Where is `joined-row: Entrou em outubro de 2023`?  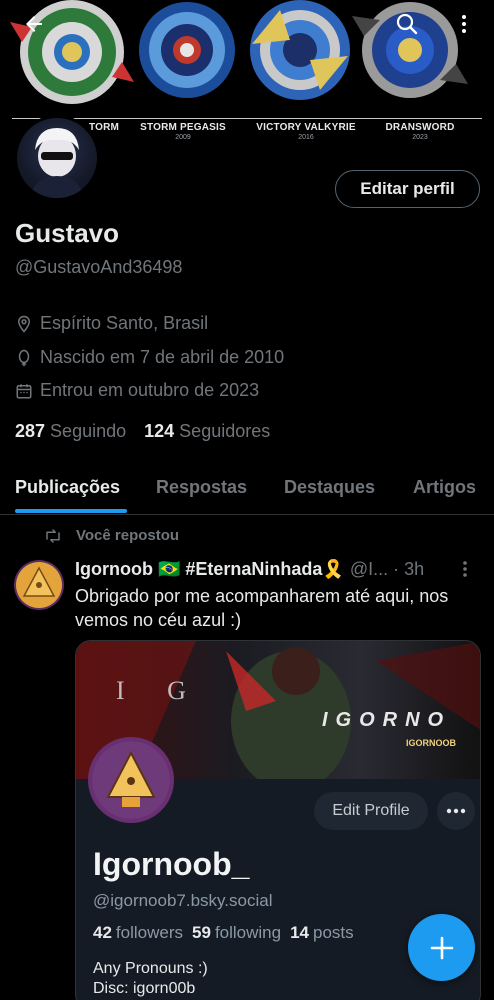
joined-row: Entrou em outubro de 2023 is located at coordinates (137, 390).